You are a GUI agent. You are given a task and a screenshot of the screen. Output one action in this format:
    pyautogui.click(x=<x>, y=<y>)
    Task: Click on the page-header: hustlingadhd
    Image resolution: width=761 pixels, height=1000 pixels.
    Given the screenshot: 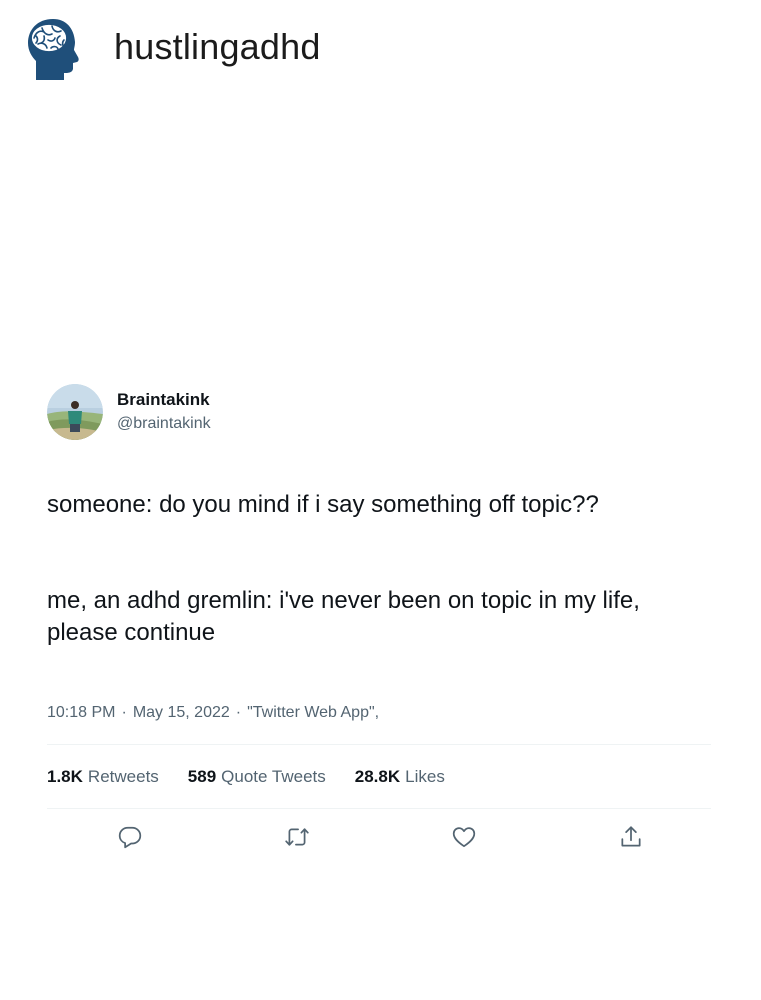 What is the action you would take?
    pyautogui.click(x=172, y=49)
    